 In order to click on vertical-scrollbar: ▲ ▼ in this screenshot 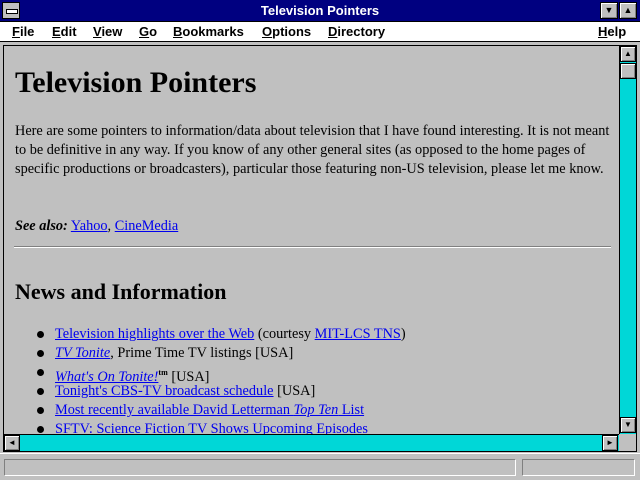, I will do `click(627, 240)`.